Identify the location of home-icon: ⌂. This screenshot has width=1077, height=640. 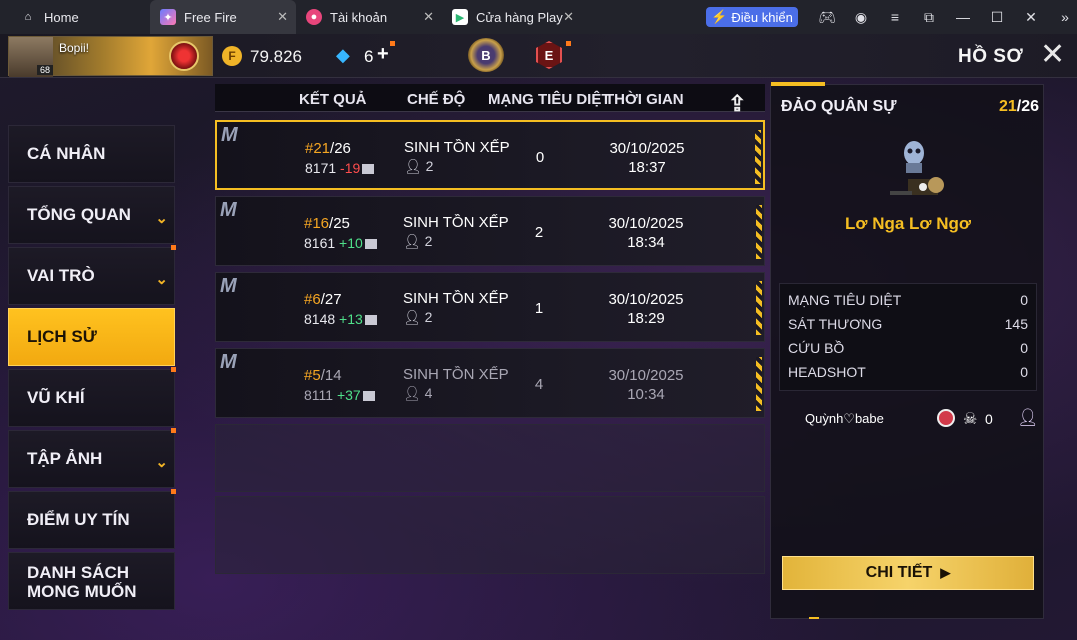
(28, 17).